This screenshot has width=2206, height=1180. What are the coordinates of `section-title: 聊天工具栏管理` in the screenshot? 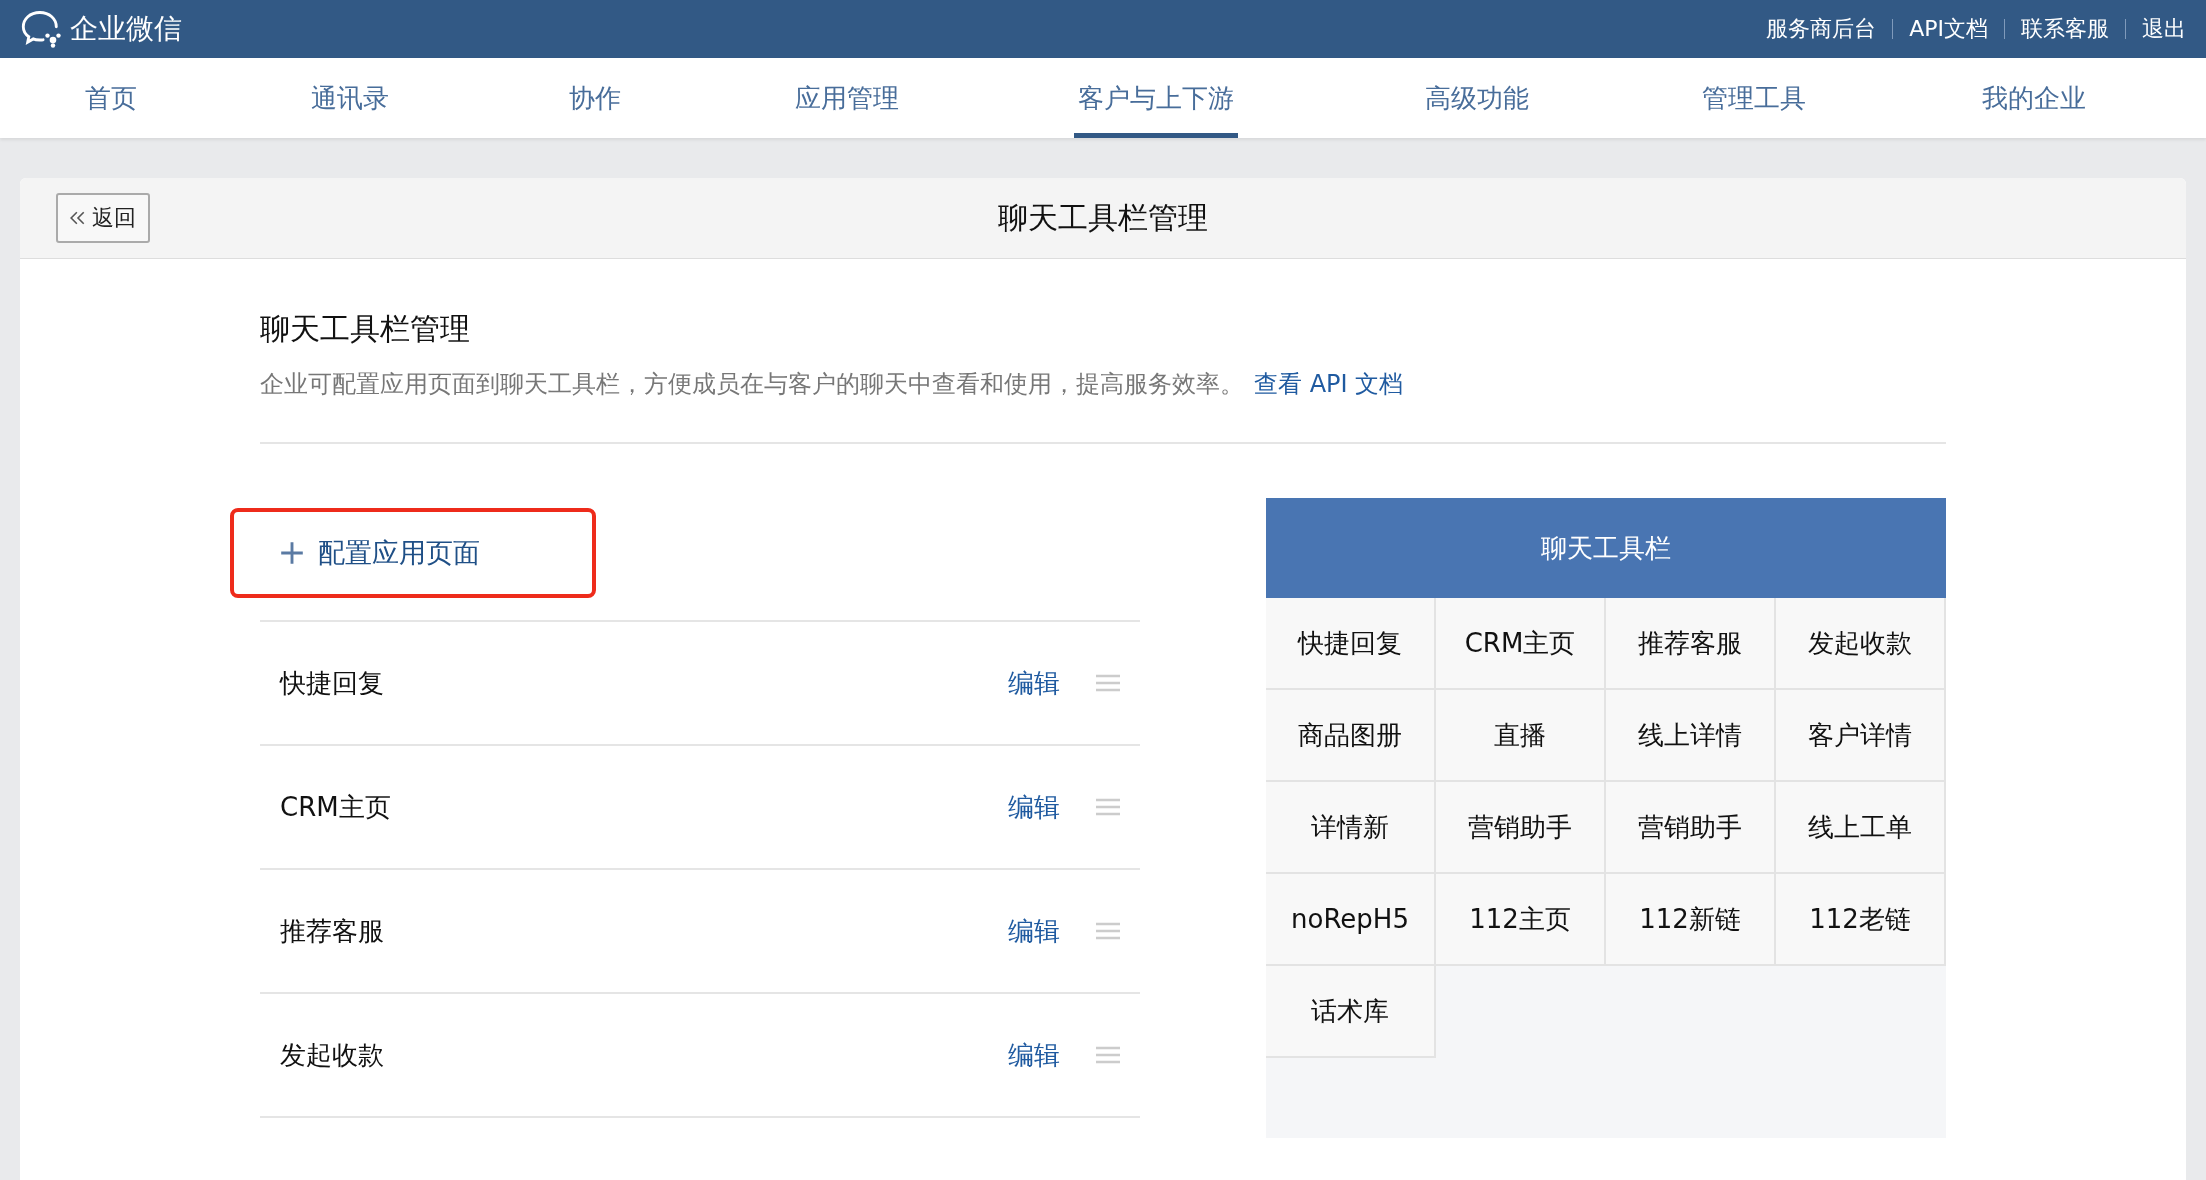 It's located at (365, 329).